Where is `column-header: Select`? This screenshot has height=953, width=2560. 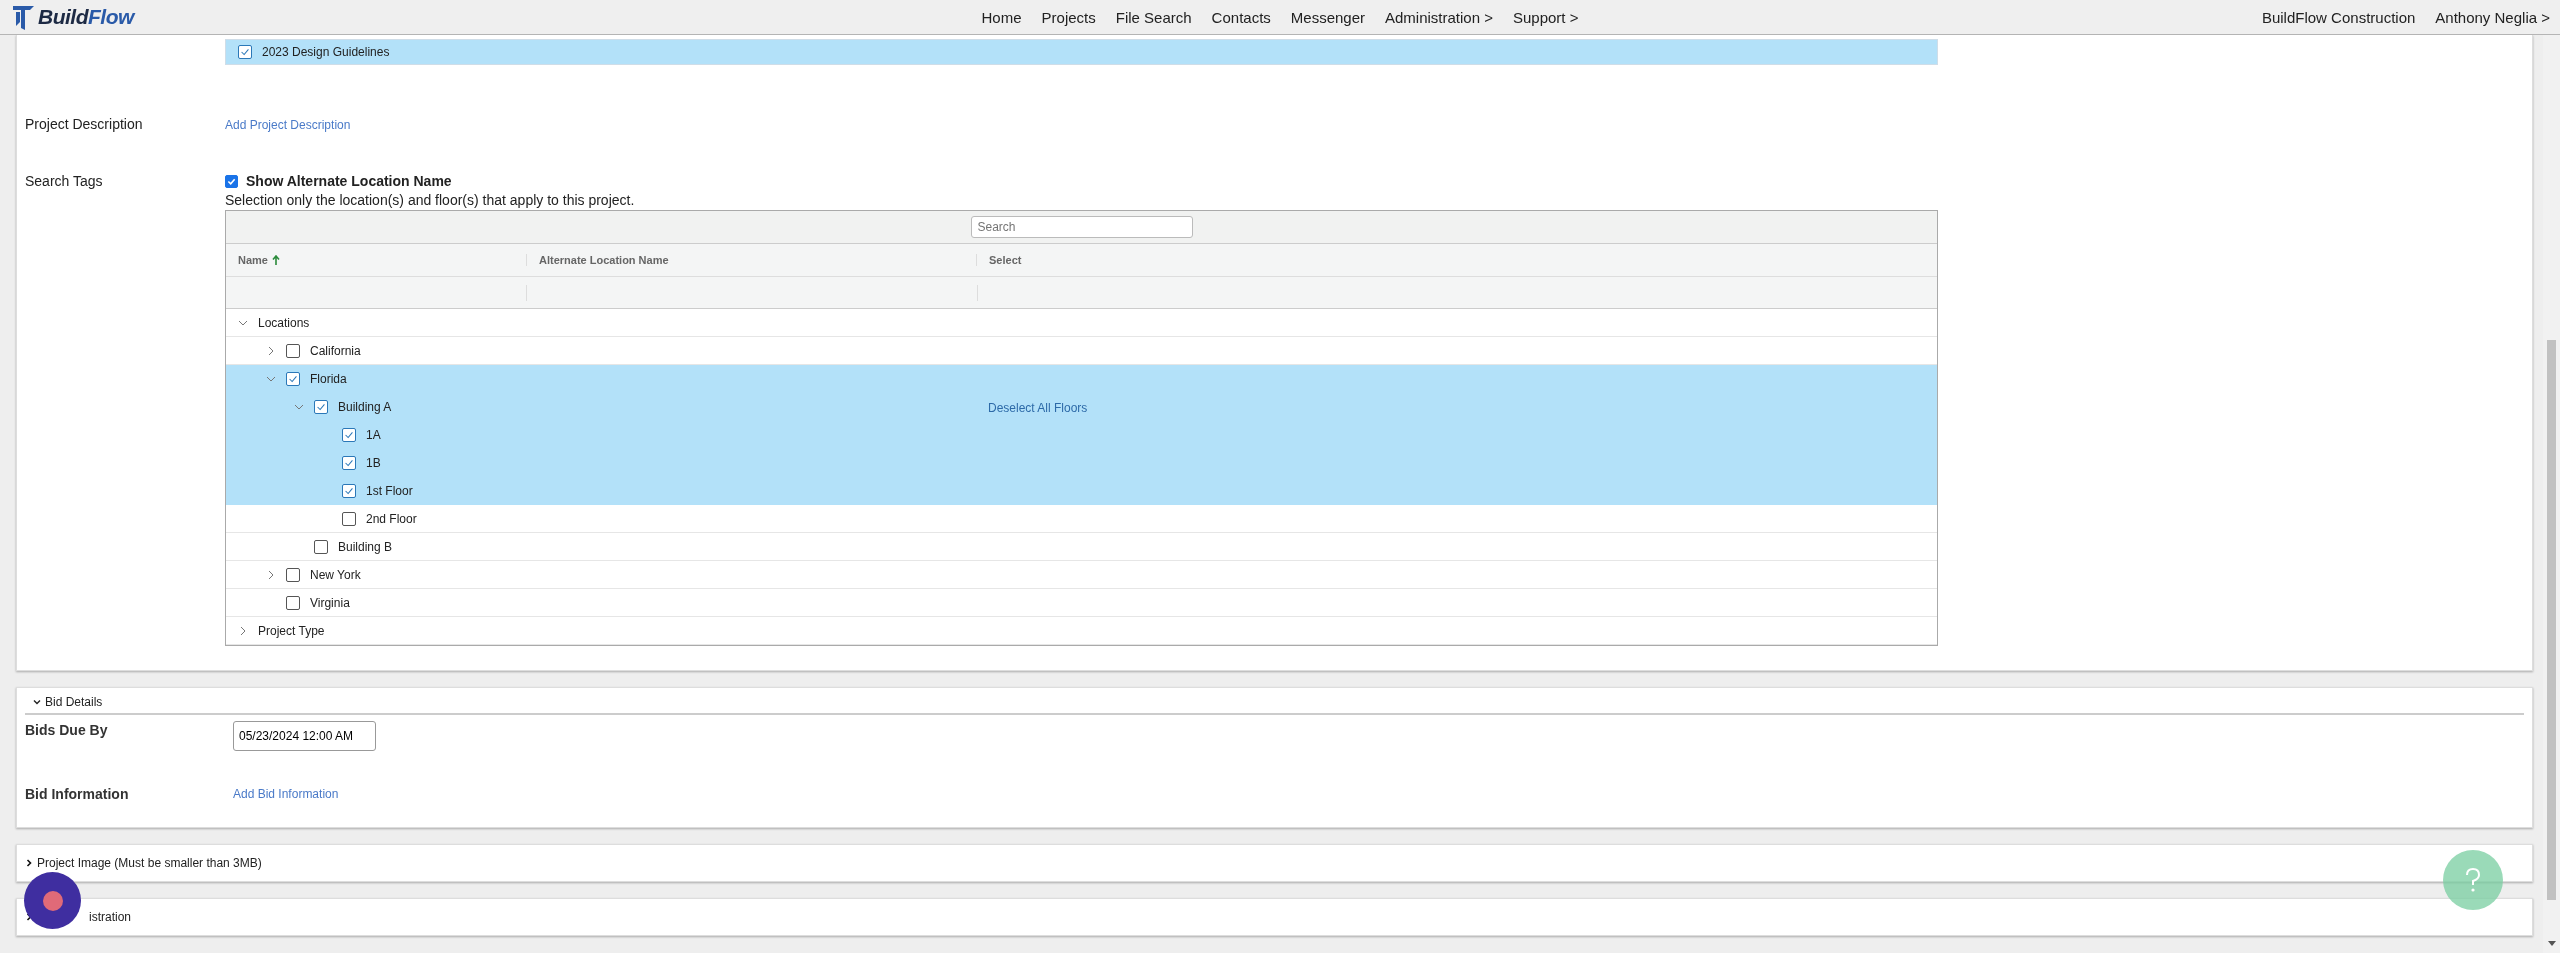
column-header: Select is located at coordinates (1456, 260).